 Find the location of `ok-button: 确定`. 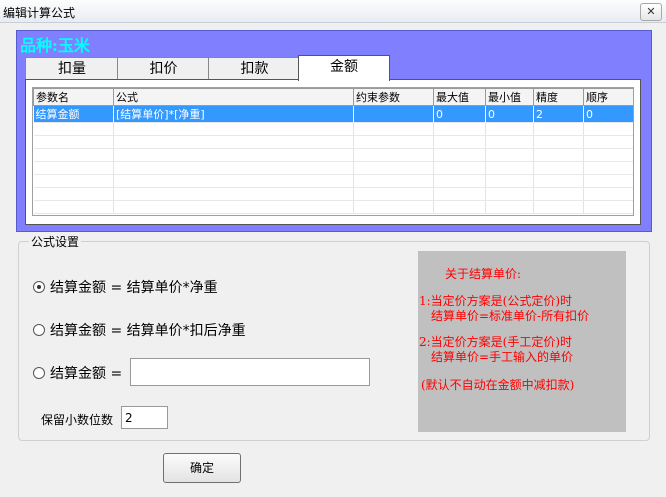

ok-button: 确定 is located at coordinates (202, 468).